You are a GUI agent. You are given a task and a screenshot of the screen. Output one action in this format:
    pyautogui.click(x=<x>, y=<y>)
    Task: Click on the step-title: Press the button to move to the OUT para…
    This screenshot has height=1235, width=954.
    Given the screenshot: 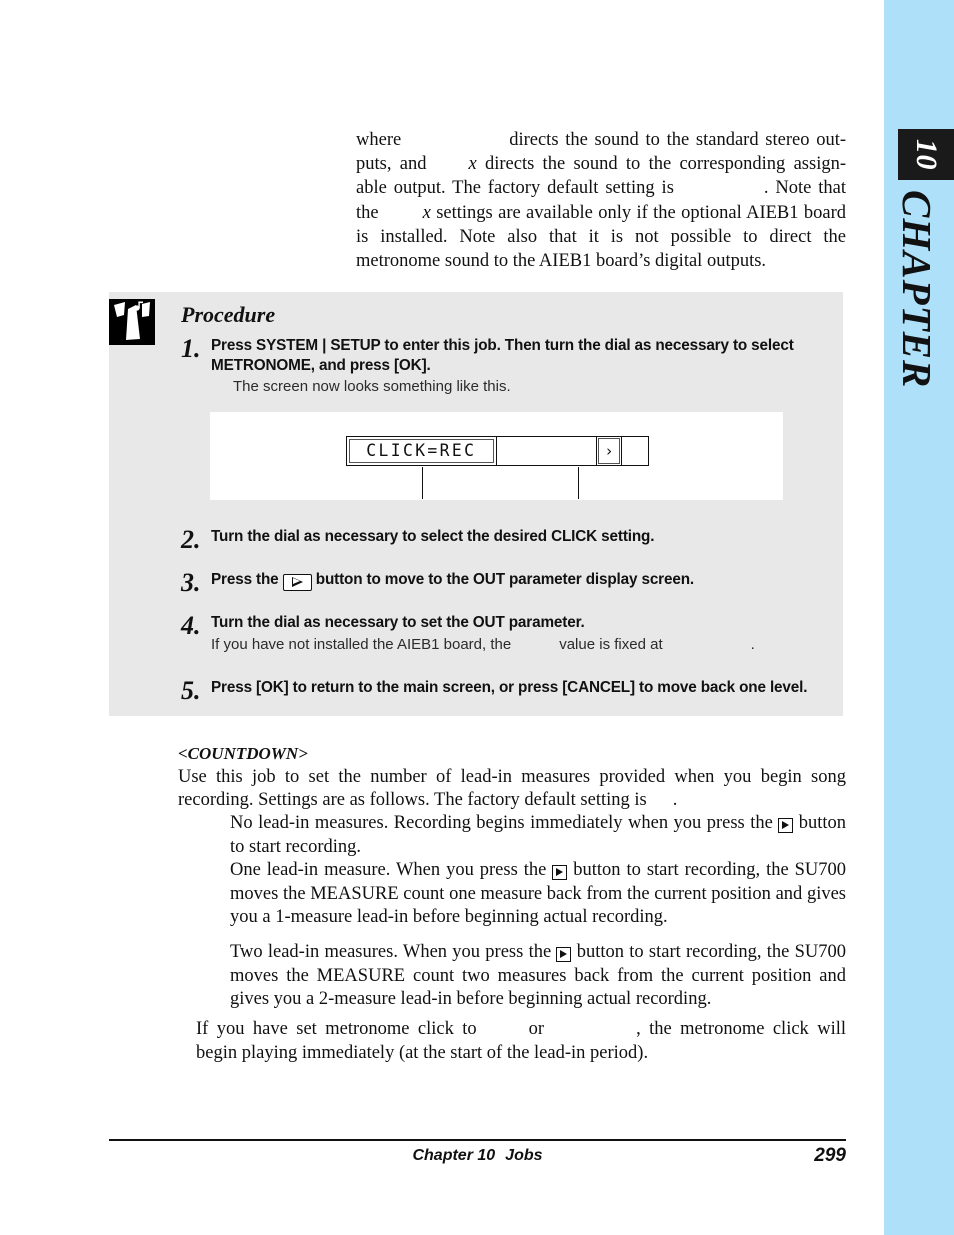 What is the action you would take?
    pyautogui.click(x=526, y=580)
    